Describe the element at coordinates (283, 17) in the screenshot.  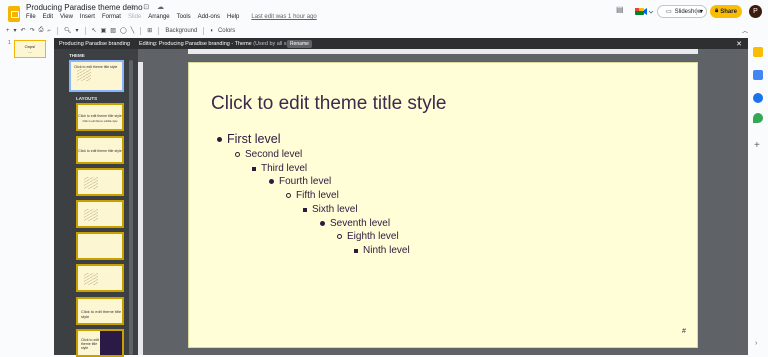
I see `last-edit-link: Last edit was 1 hour ago` at that location.